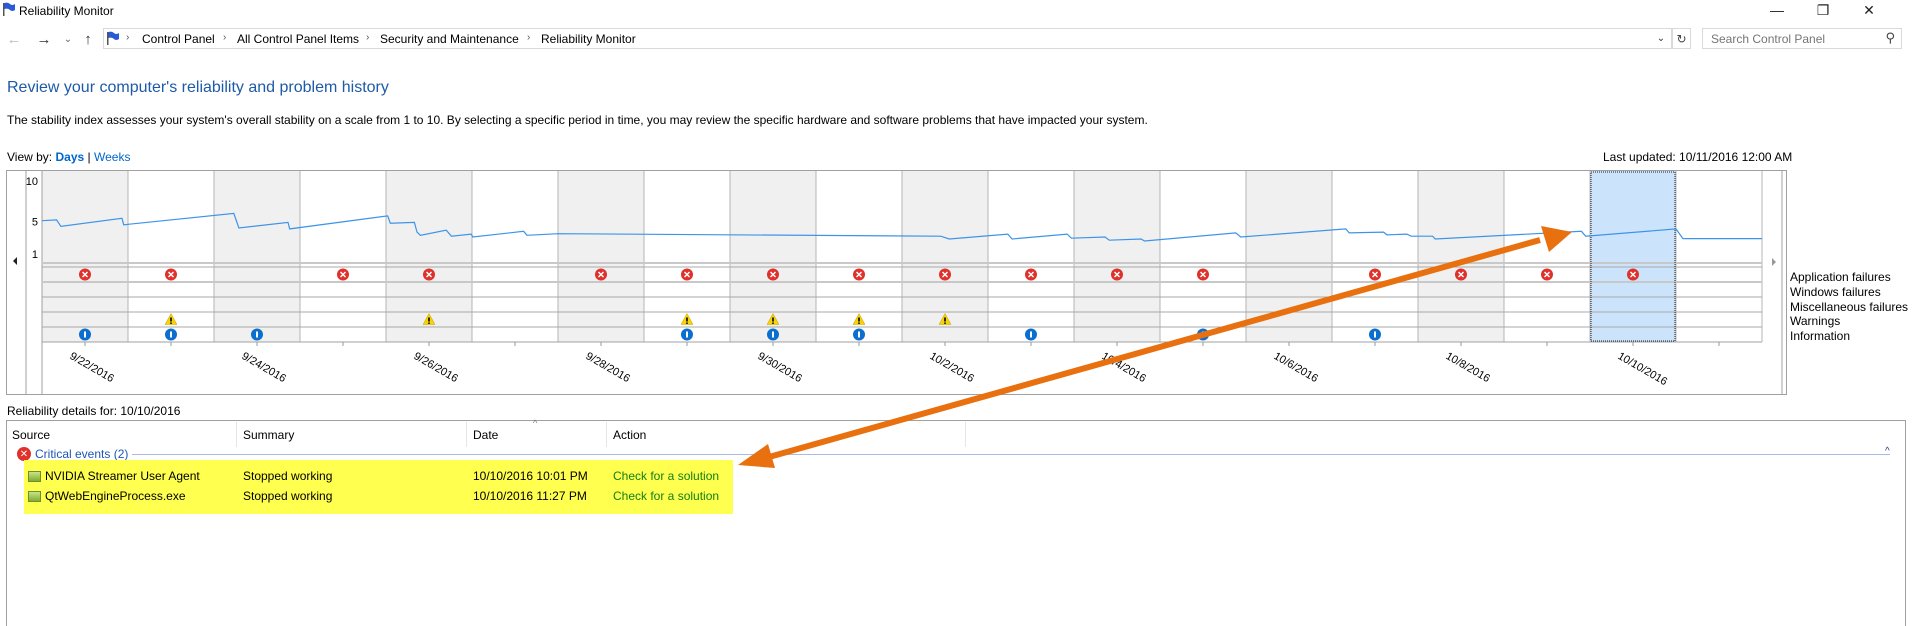  Describe the element at coordinates (1823, 10) in the screenshot. I see `maximize-button: ❐` at that location.